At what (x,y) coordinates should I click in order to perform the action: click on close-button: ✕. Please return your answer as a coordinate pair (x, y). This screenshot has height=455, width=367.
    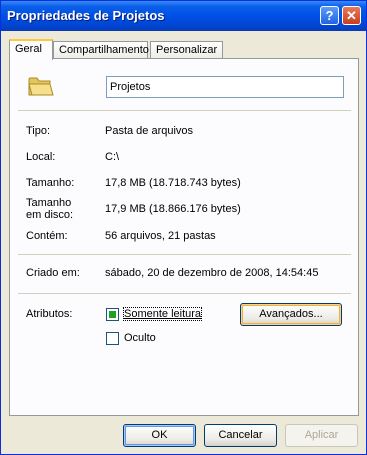
    Looking at the image, I should click on (351, 15).